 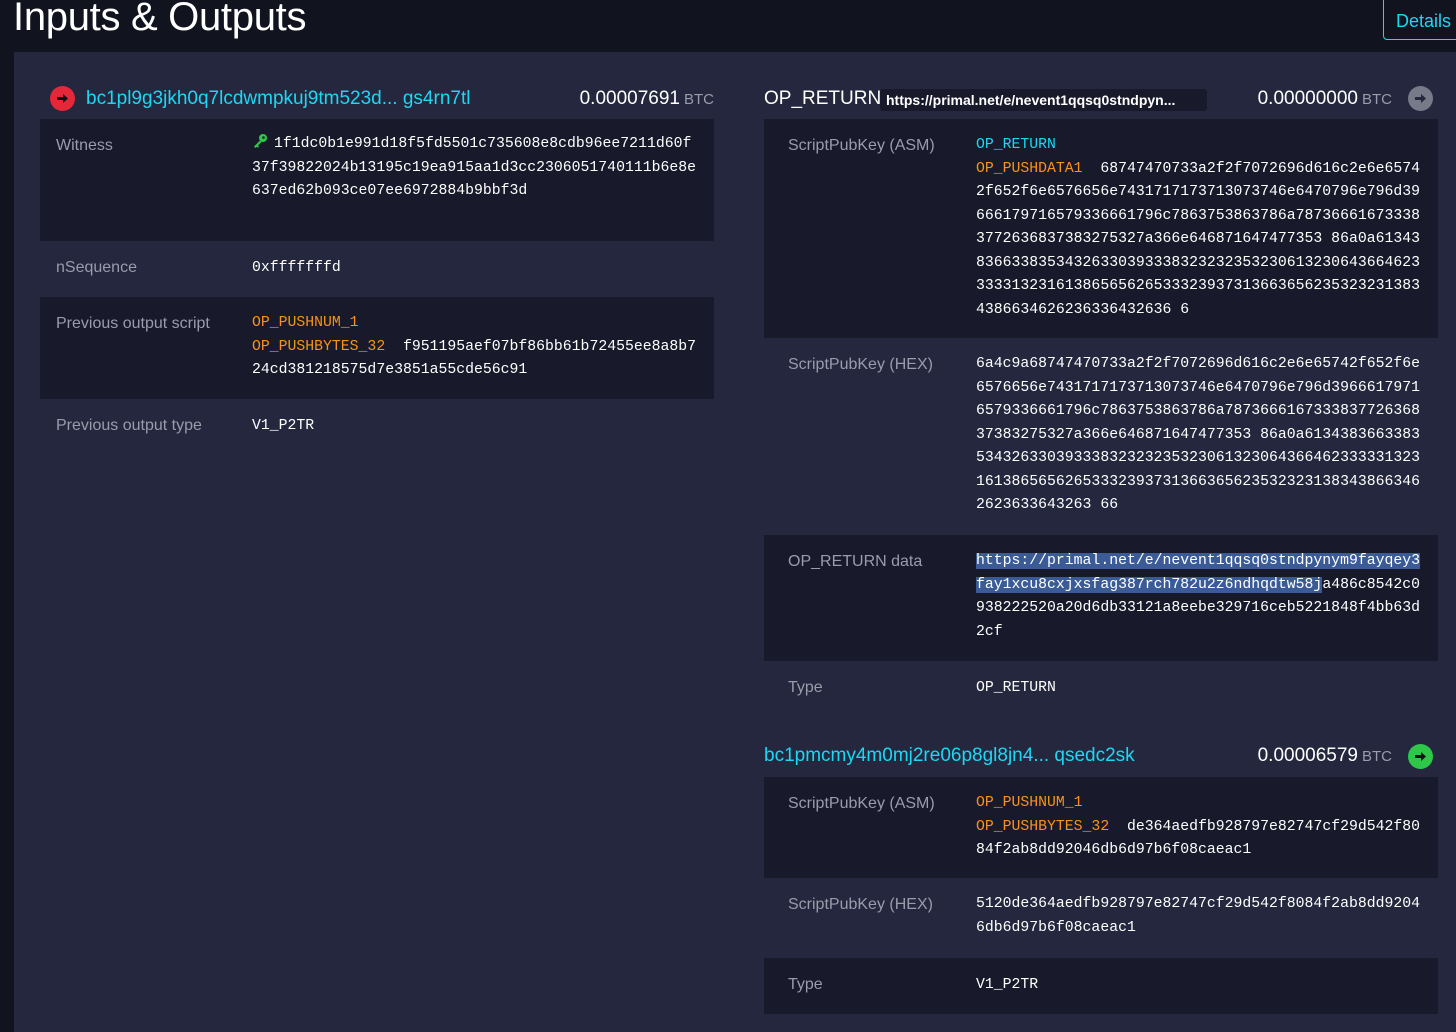 I want to click on op-return-data-label: OP_RETURN data, so click(x=855, y=561).